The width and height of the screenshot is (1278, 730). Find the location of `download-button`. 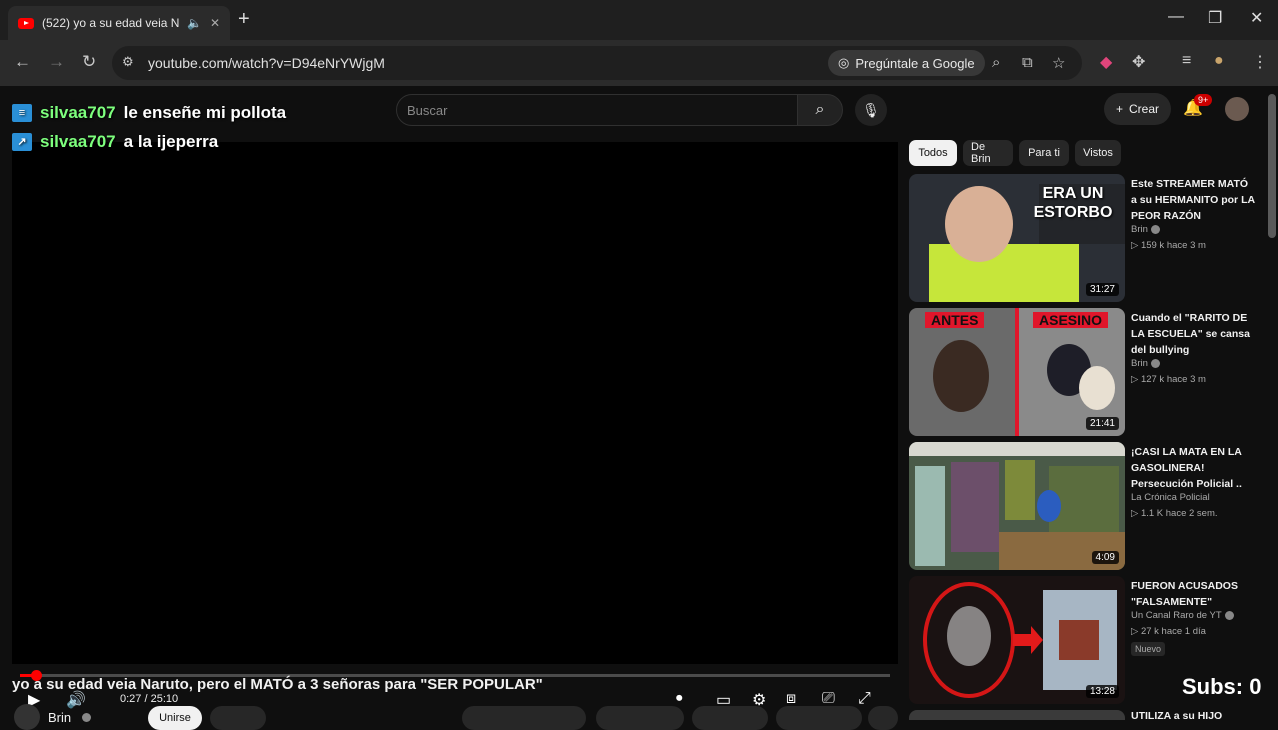

download-button is located at coordinates (819, 718).